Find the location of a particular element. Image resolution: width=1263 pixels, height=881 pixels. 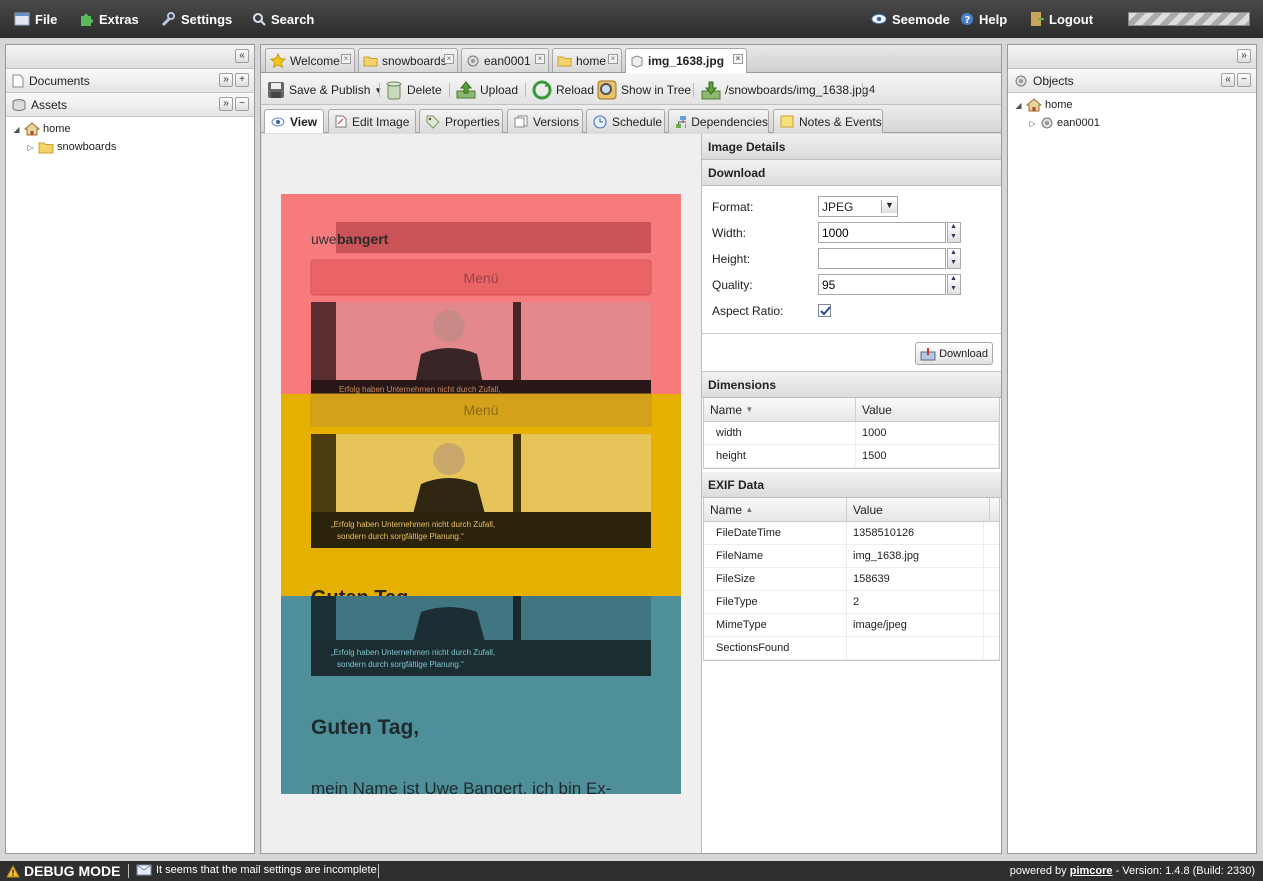

collapse-assets-icon: − is located at coordinates (242, 104).